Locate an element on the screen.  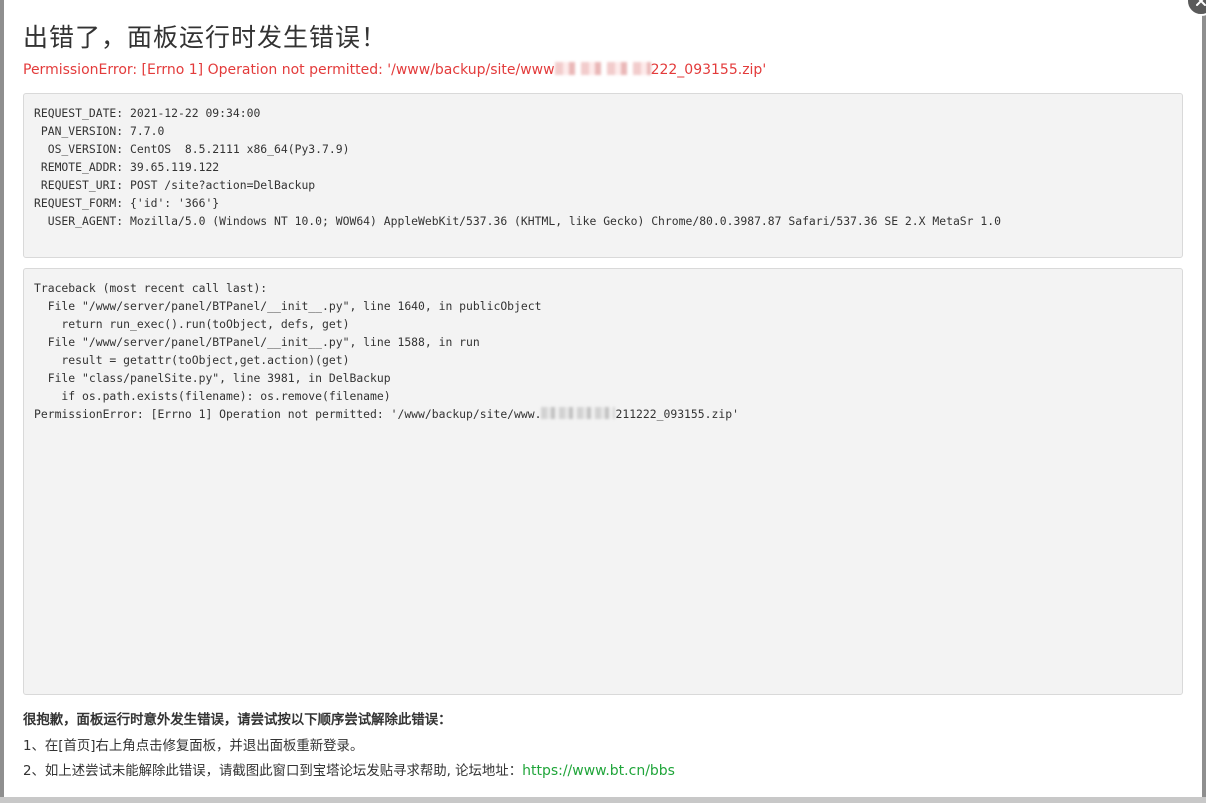
request-line: PAN_VERSION: 7.7.0 is located at coordinates (99, 131).